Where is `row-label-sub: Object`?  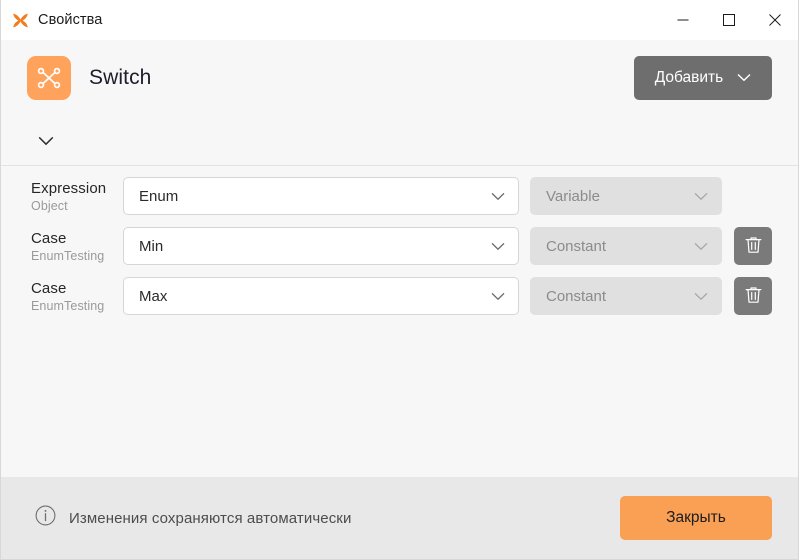
row-label-sub: Object is located at coordinates (49, 206).